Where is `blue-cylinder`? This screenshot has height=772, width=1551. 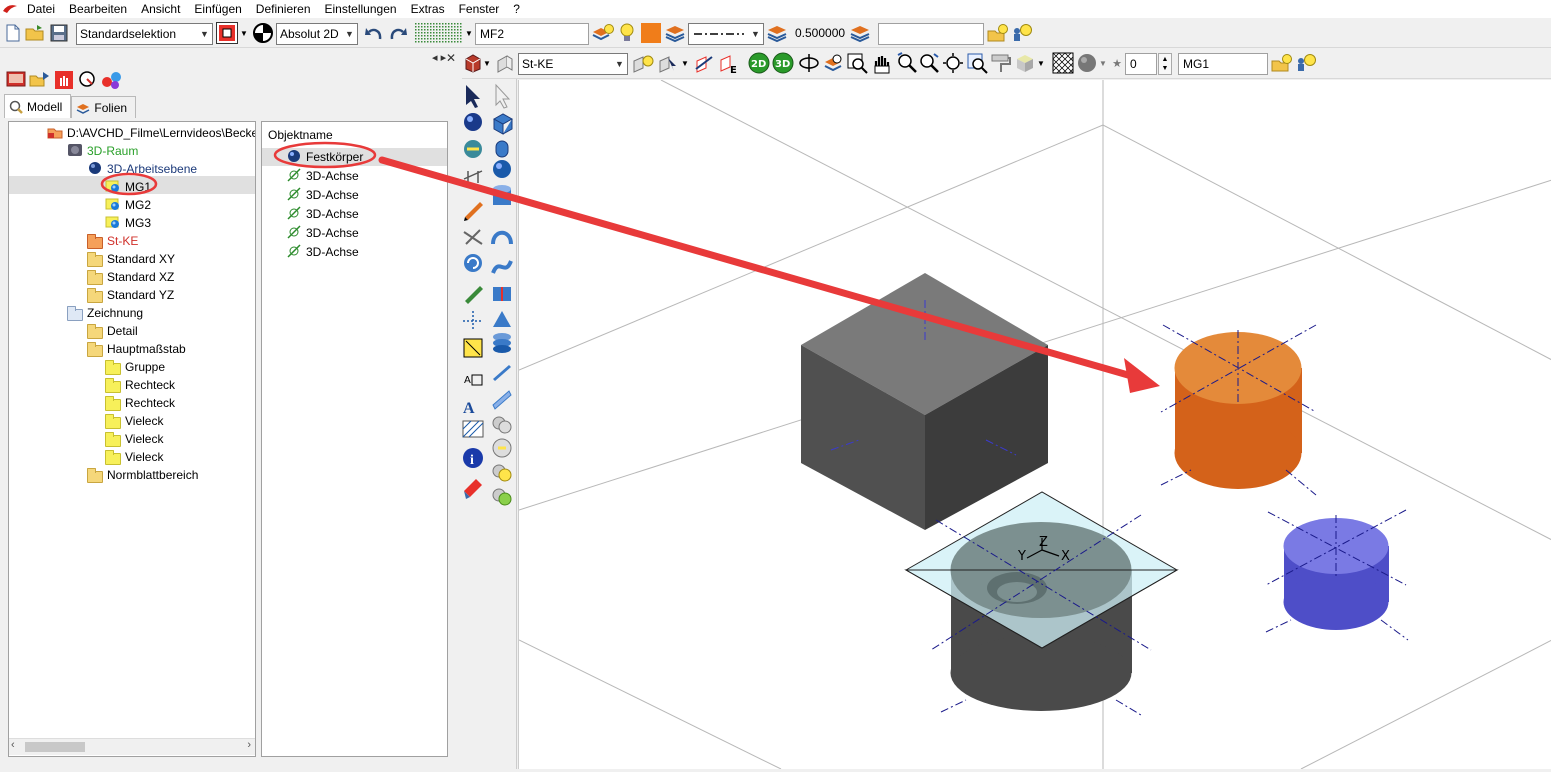
blue-cylinder is located at coordinates (1337, 575).